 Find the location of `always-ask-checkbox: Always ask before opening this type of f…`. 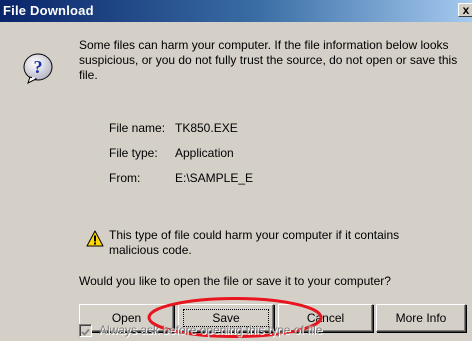

always-ask-checkbox: Always ask before opening this type of f… is located at coordinates (229, 331).